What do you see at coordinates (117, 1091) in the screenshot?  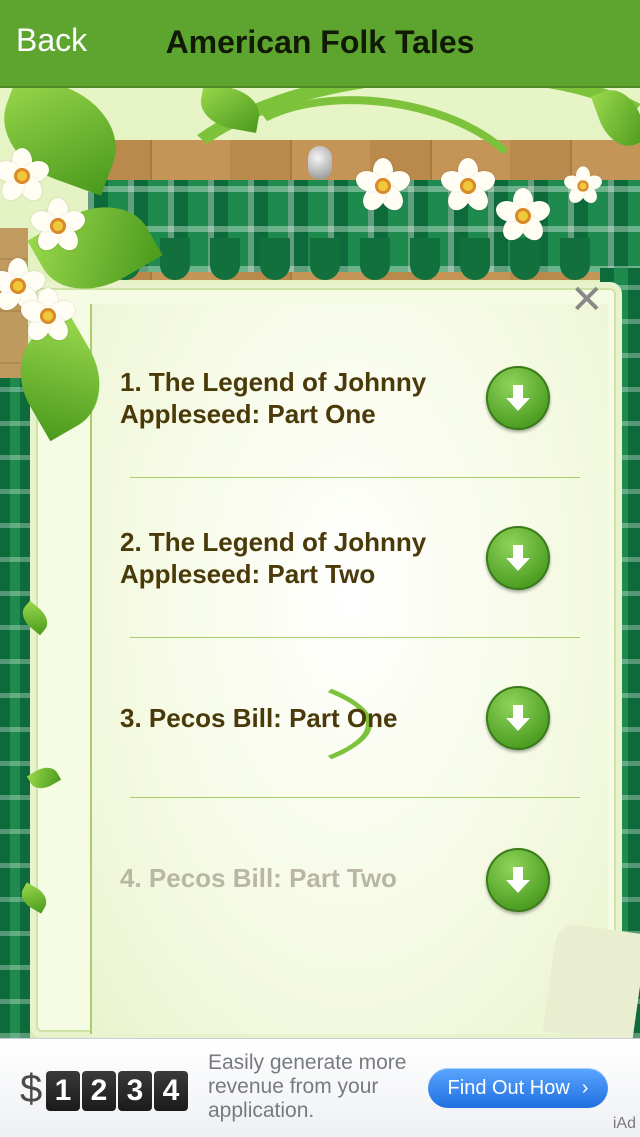 I see `ad-counter: 1 2 3 4` at bounding box center [117, 1091].